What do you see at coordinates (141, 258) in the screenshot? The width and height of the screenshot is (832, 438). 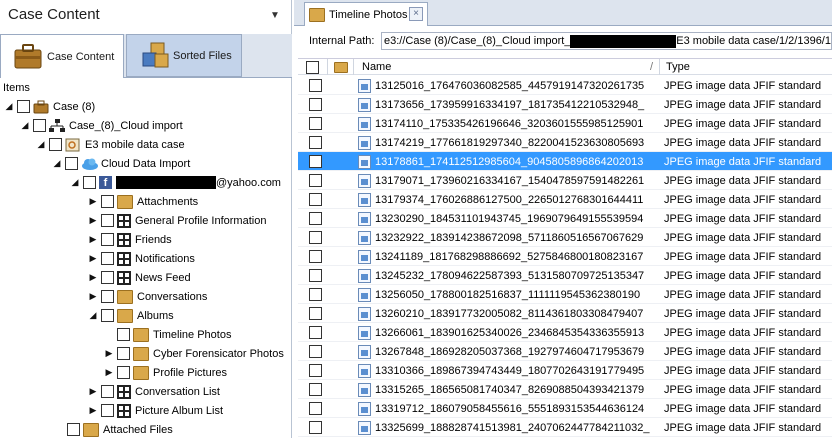 I see `tree-item-notifications: ▶ Notifications` at bounding box center [141, 258].